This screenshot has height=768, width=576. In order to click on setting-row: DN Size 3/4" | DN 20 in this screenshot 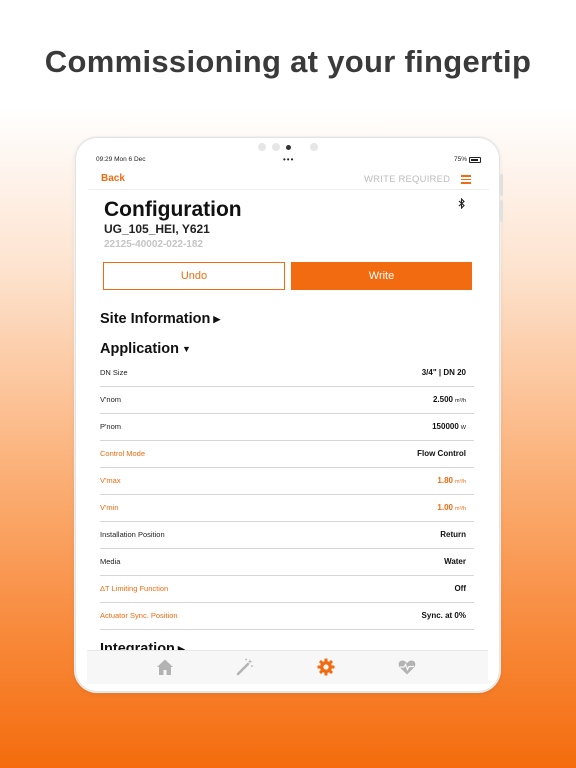, I will do `click(287, 373)`.